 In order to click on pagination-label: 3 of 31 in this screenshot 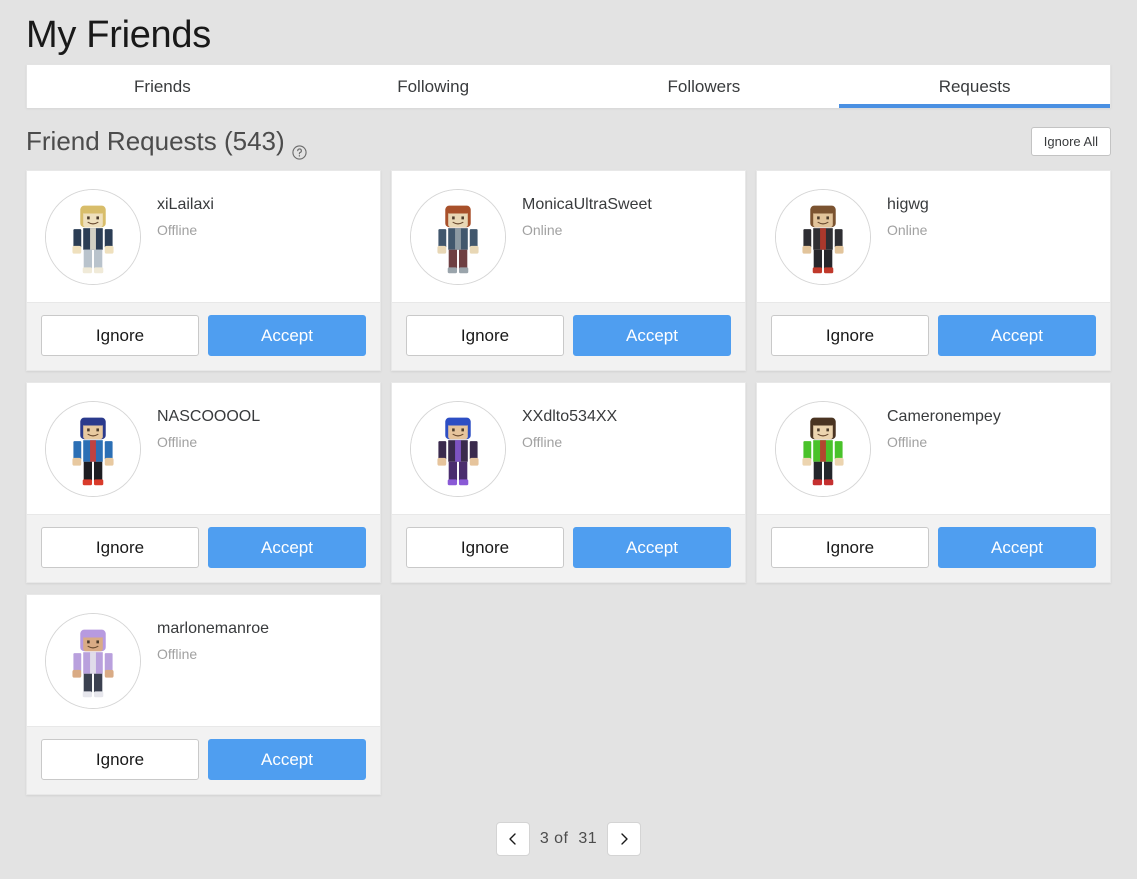, I will do `click(568, 838)`.